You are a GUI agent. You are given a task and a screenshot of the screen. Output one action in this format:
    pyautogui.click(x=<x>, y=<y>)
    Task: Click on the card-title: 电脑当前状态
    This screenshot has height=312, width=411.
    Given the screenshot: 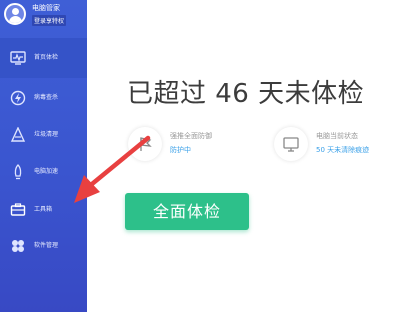 What is the action you would take?
    pyautogui.click(x=337, y=136)
    